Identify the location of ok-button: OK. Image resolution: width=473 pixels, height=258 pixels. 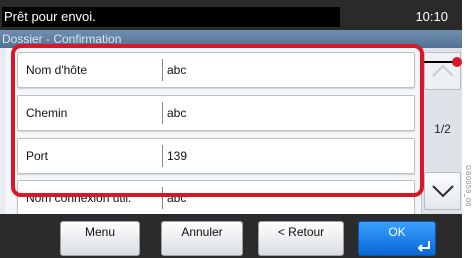
(397, 238).